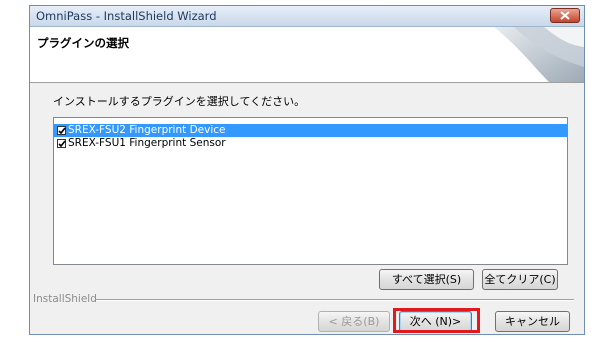  Describe the element at coordinates (307, 16) in the screenshot. I see `title-bar: OmniPass - InstallShield Wizard` at that location.